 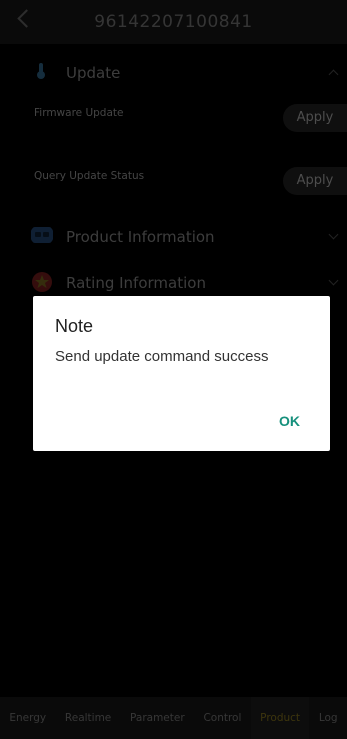 I want to click on dialog-message: Send update command success, so click(x=162, y=356).